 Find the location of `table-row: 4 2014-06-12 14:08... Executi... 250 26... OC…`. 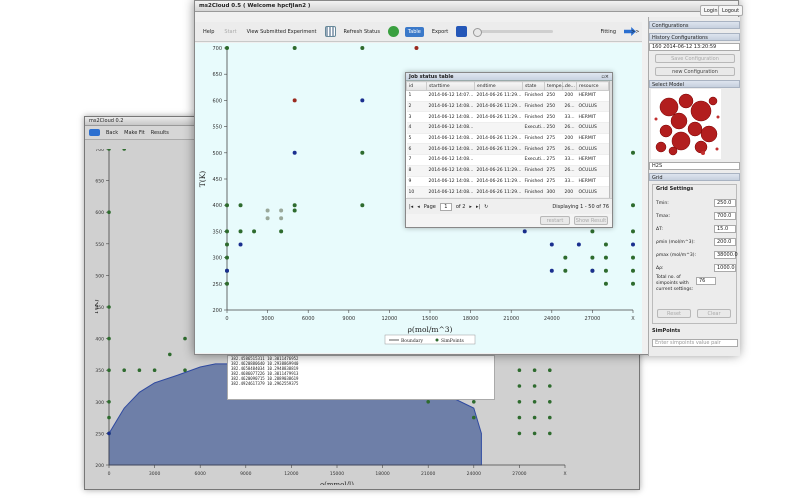

table-row: 4 2014-06-12 14:08... Executi... 250 26... OC… is located at coordinates (507, 128).